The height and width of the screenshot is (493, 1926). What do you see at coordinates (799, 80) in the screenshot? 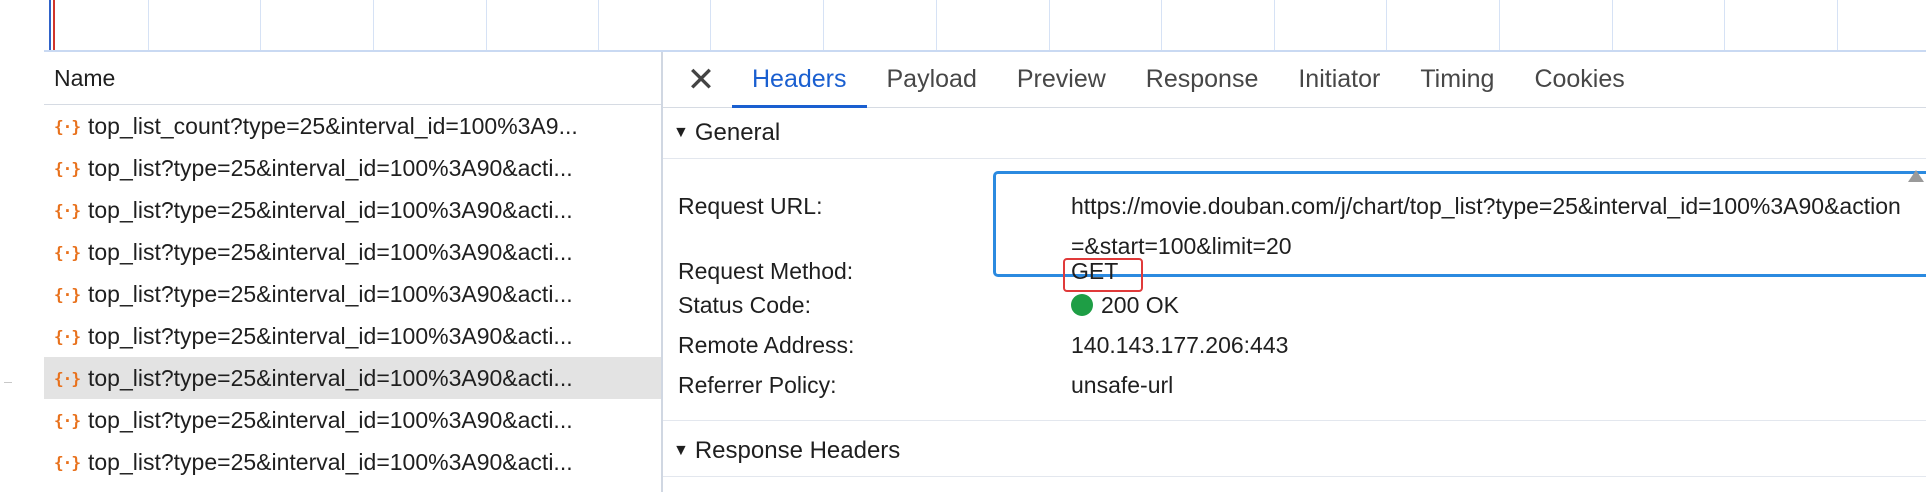
I see `tab-headers: Headers` at bounding box center [799, 80].